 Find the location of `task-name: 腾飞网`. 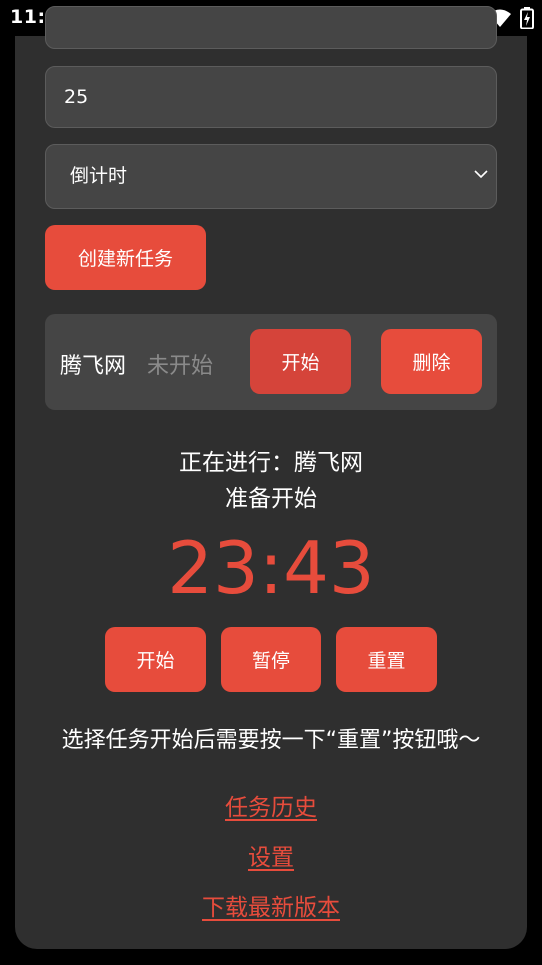

task-name: 腾飞网 is located at coordinates (93, 366).